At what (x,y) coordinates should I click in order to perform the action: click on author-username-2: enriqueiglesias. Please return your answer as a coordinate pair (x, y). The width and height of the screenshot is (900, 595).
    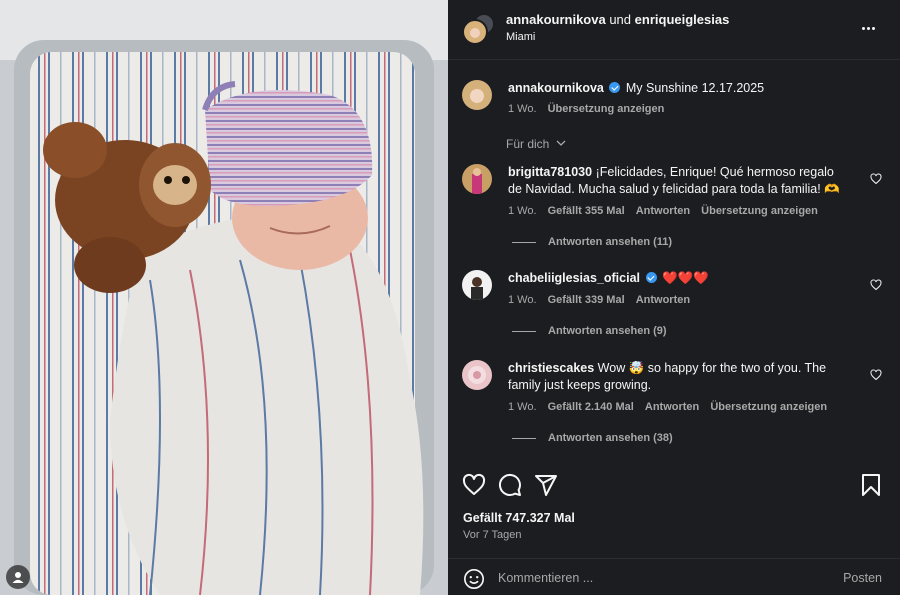
    Looking at the image, I should click on (682, 19).